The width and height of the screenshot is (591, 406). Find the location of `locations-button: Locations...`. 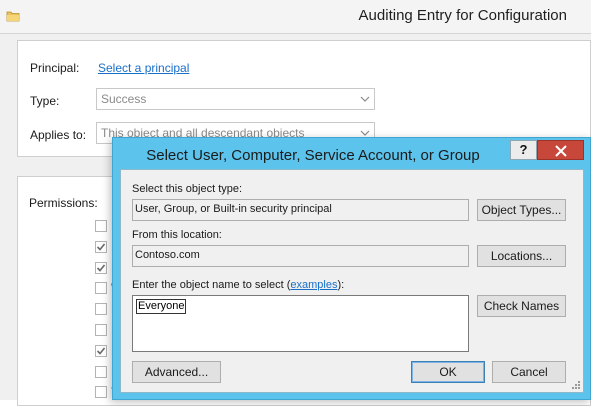

locations-button: Locations... is located at coordinates (521, 256).